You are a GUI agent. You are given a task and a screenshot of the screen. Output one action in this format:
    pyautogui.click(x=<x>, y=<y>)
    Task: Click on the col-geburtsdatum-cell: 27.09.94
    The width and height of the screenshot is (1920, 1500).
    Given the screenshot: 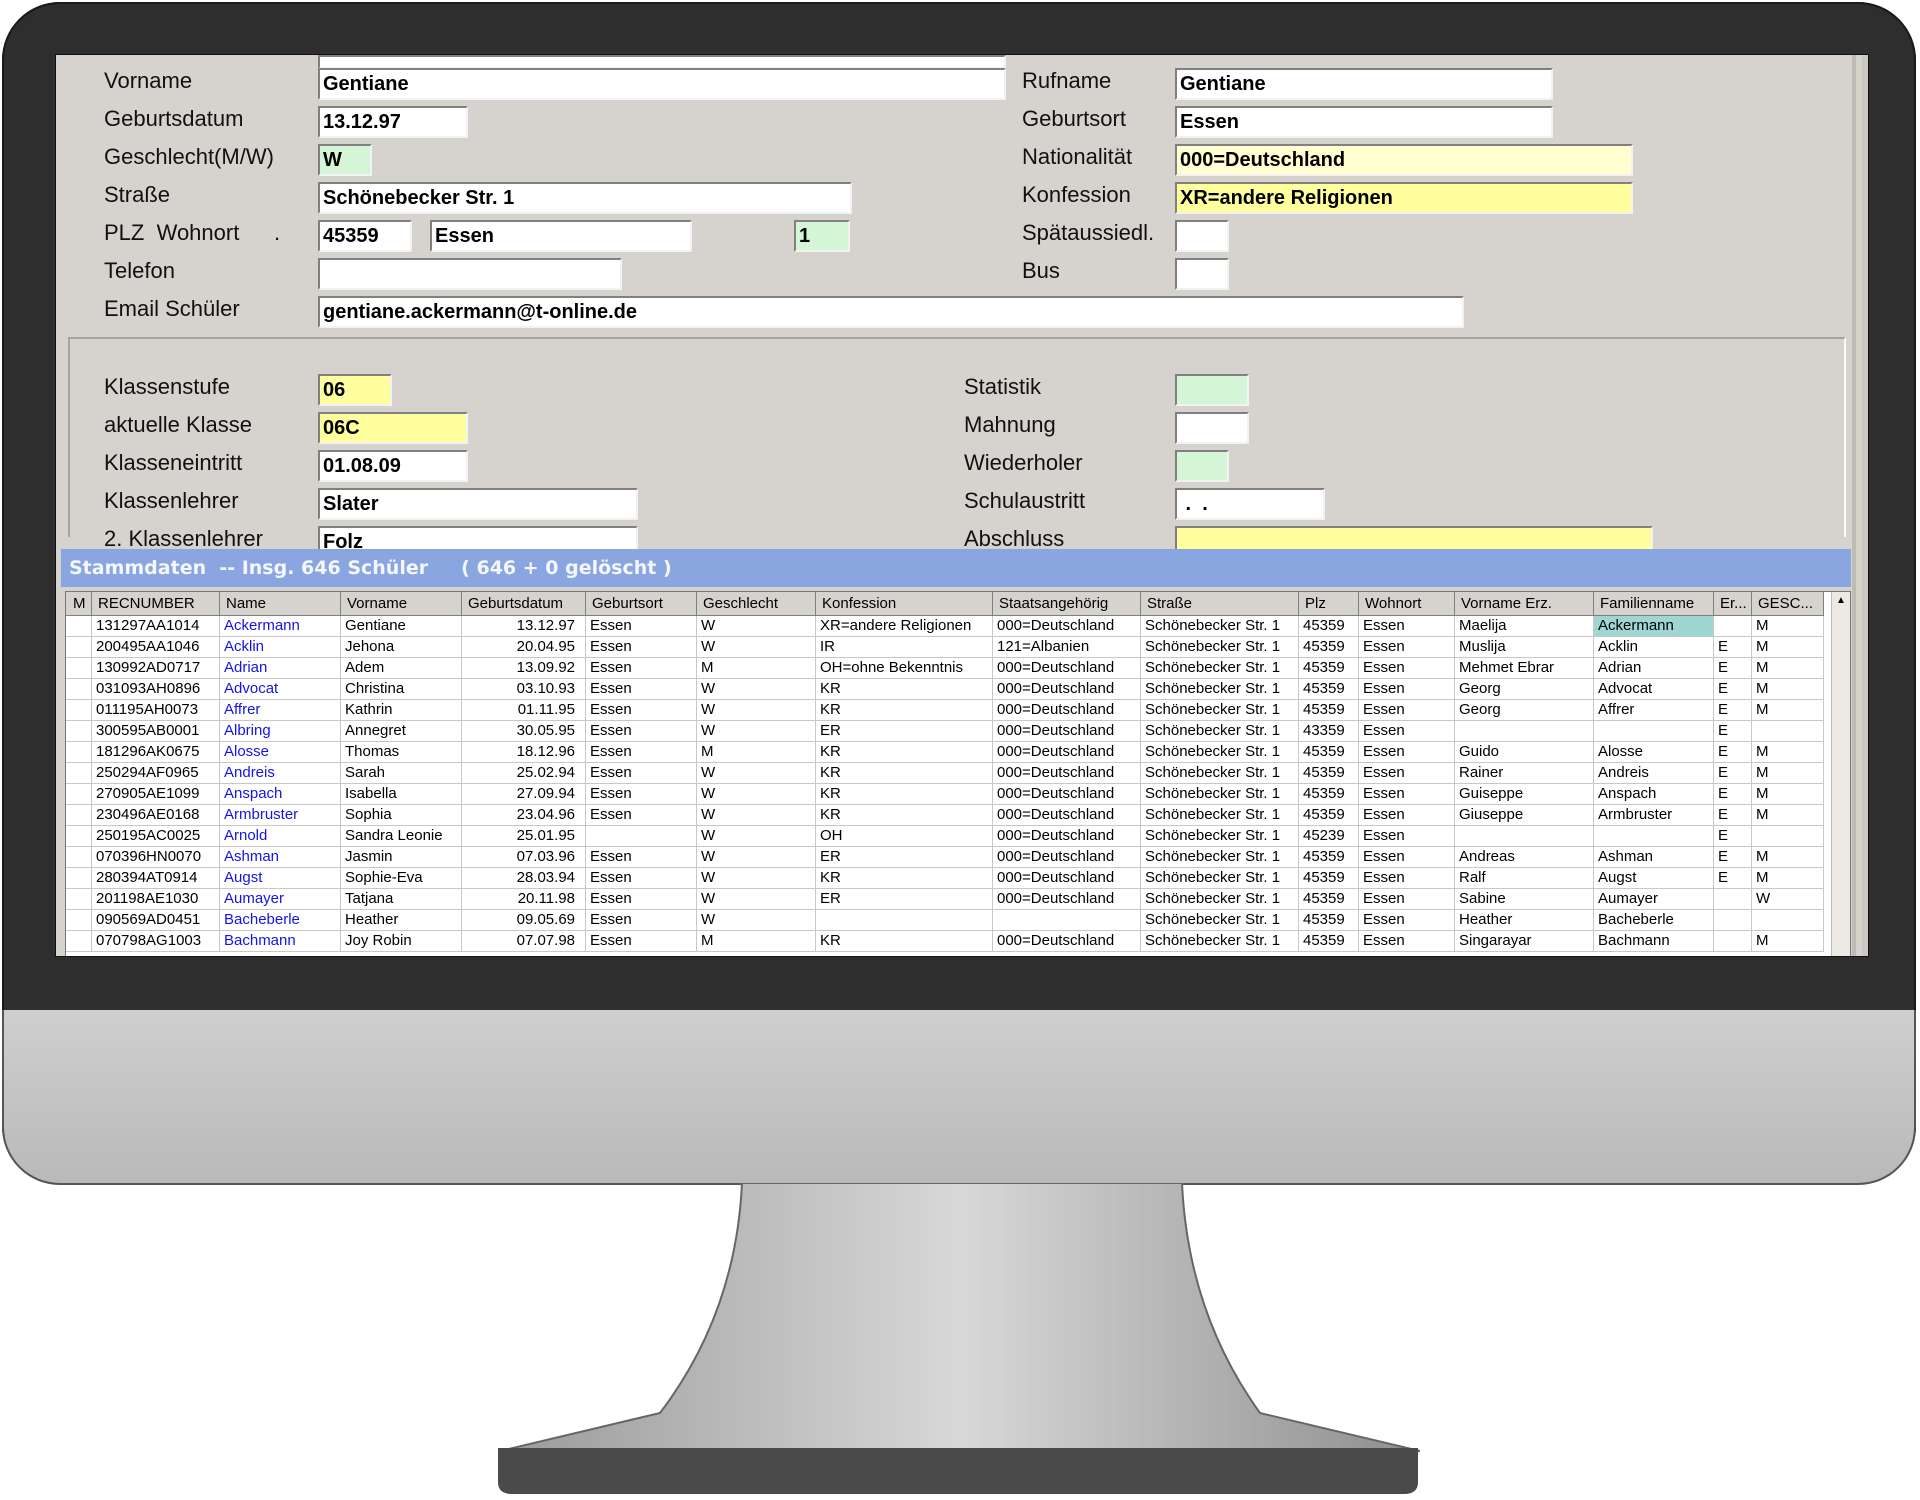 What is the action you would take?
    pyautogui.click(x=524, y=794)
    